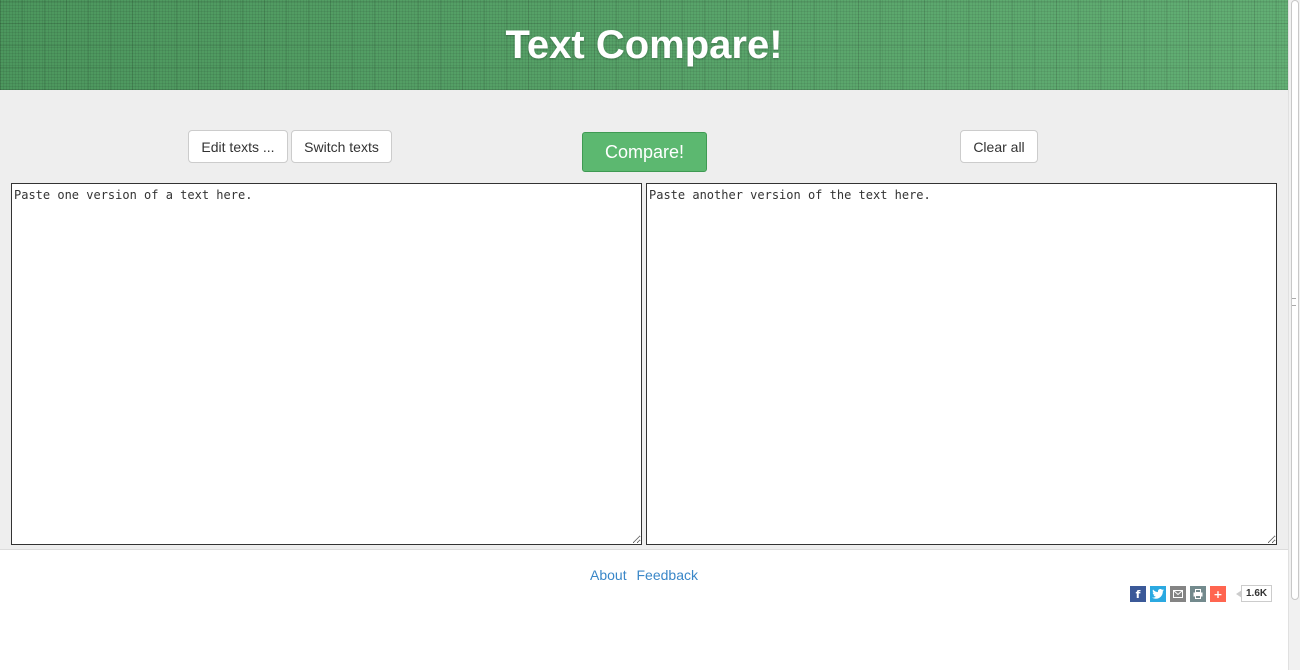 This screenshot has width=1300, height=670. What do you see at coordinates (1158, 594) in the screenshot?
I see `twitter-icon` at bounding box center [1158, 594].